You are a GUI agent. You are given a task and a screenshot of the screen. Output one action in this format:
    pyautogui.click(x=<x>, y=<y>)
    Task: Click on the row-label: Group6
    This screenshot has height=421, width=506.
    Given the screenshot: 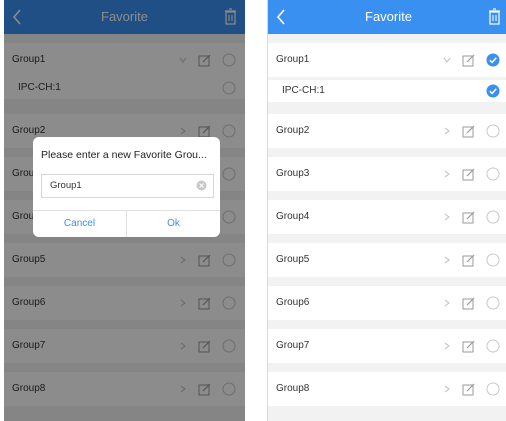 What is the action you would take?
    pyautogui.click(x=293, y=302)
    